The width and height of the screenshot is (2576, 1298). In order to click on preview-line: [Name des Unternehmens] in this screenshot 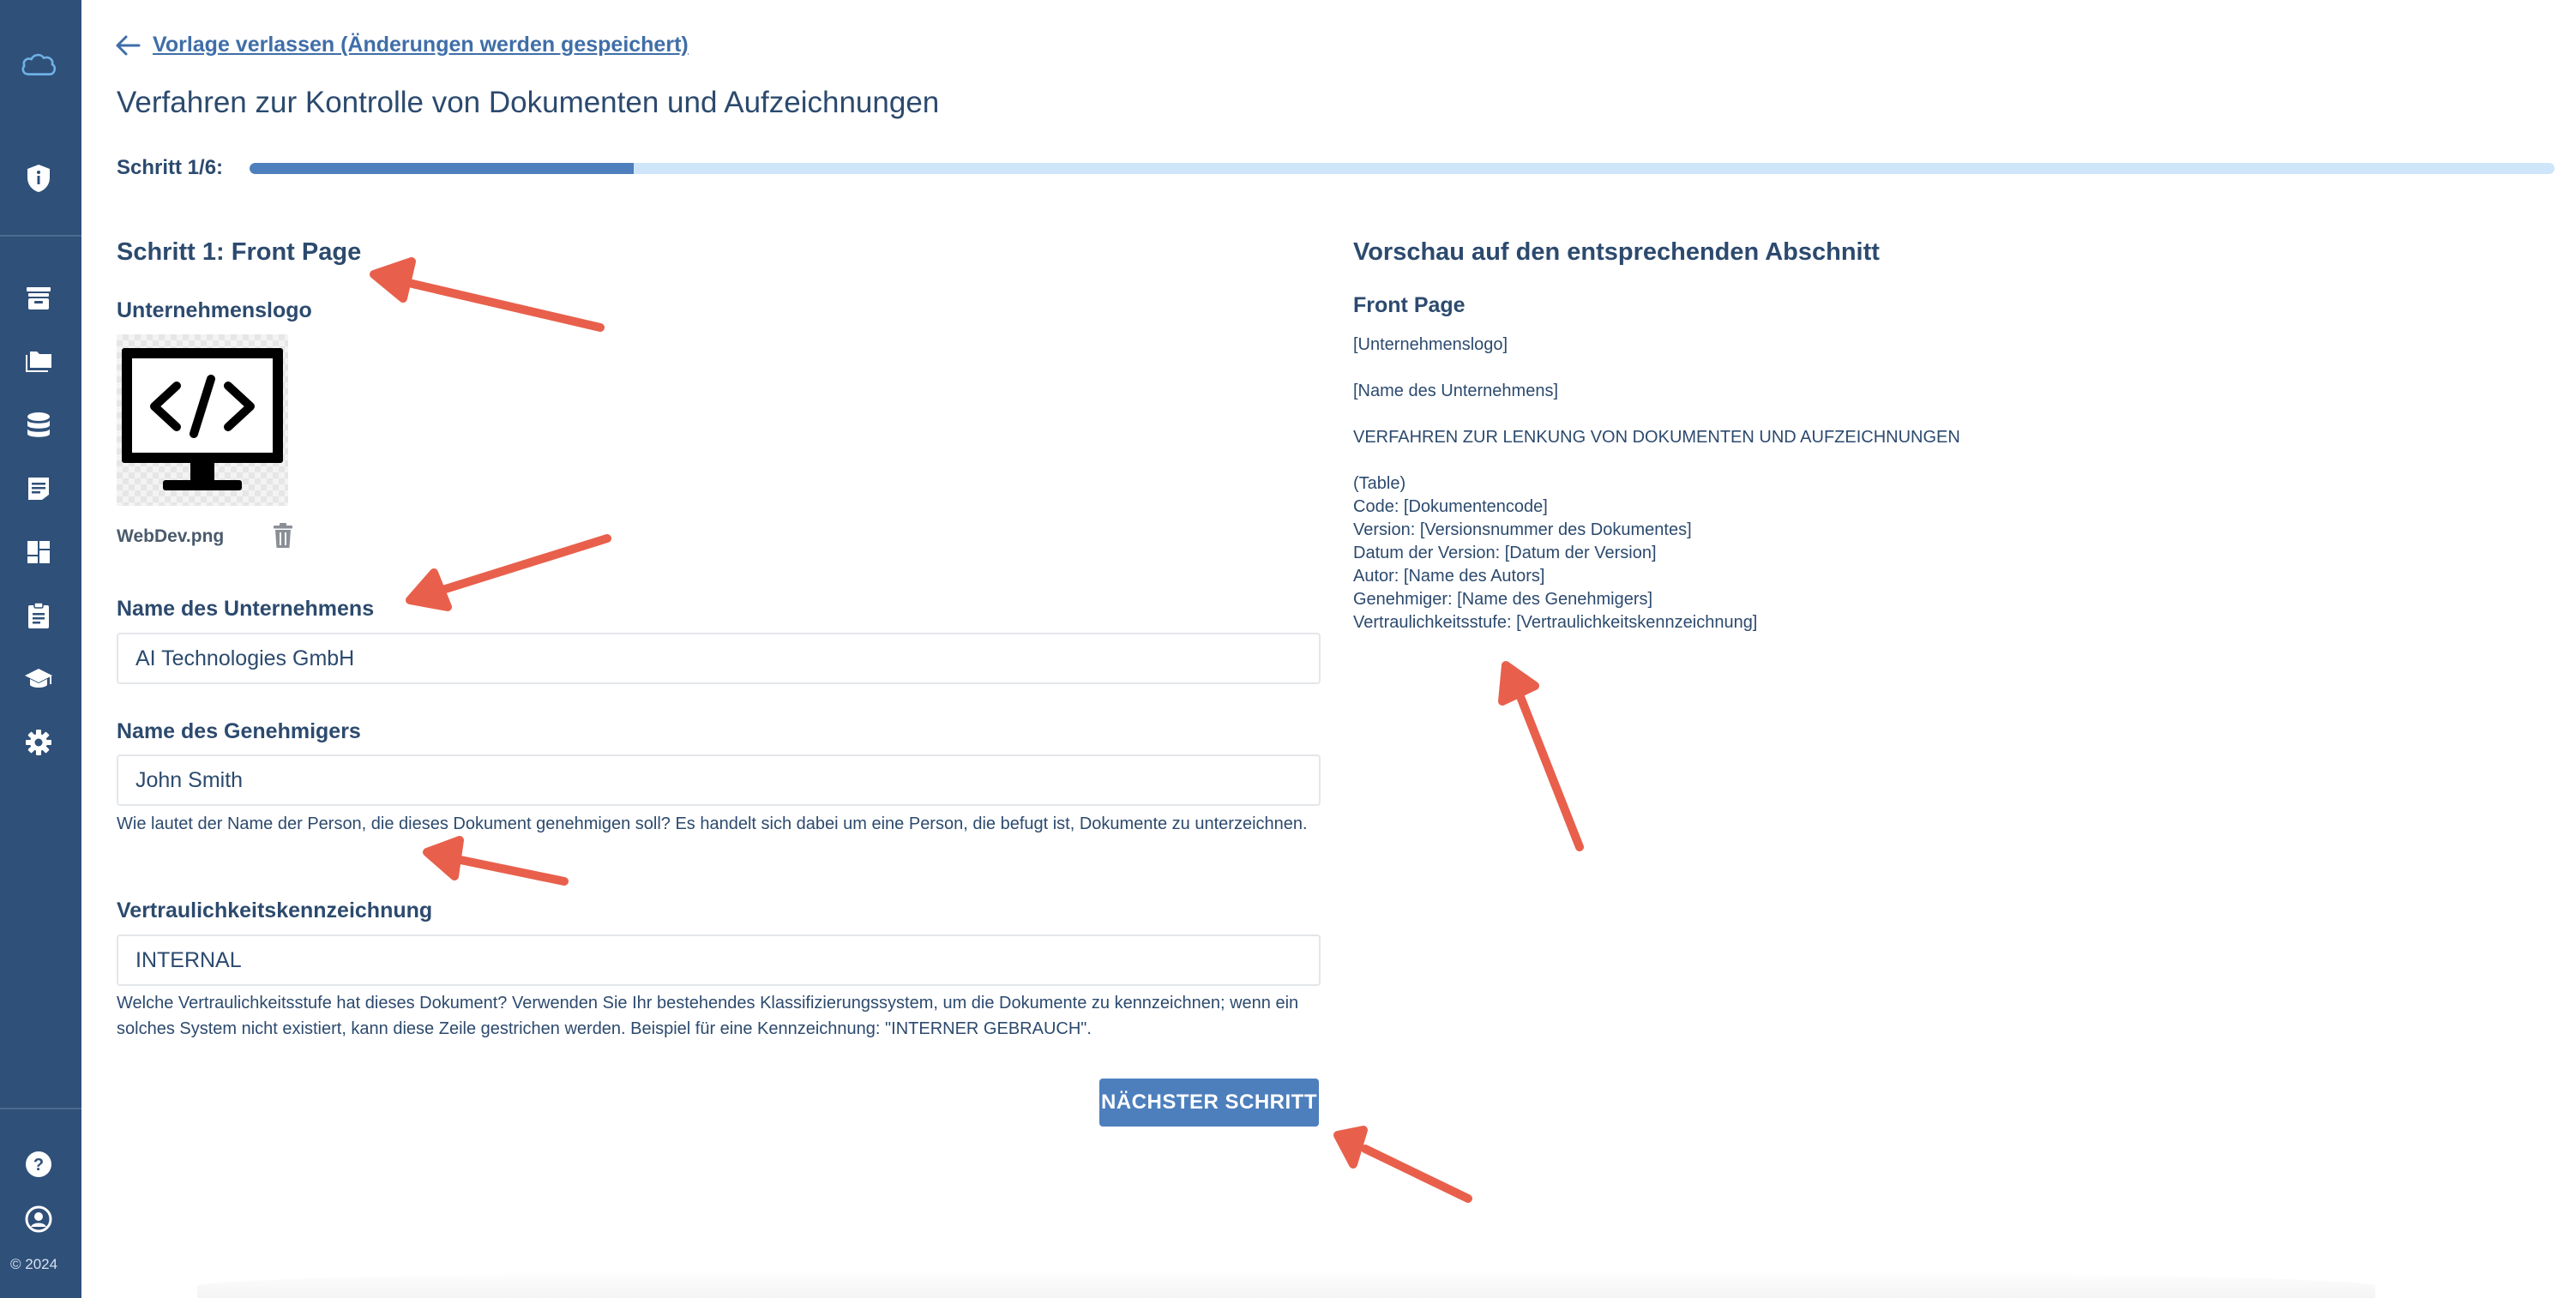, I will do `click(1456, 391)`.